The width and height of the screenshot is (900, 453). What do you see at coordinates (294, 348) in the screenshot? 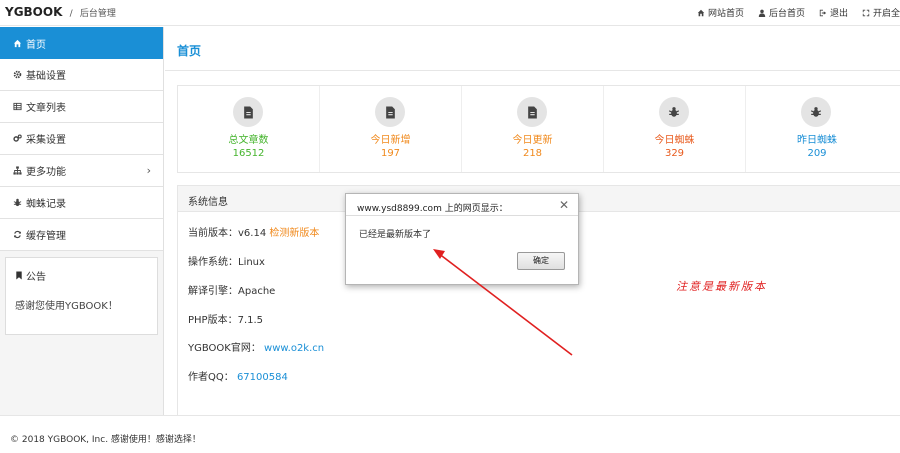
I see `site-link: www.o2k.cn` at bounding box center [294, 348].